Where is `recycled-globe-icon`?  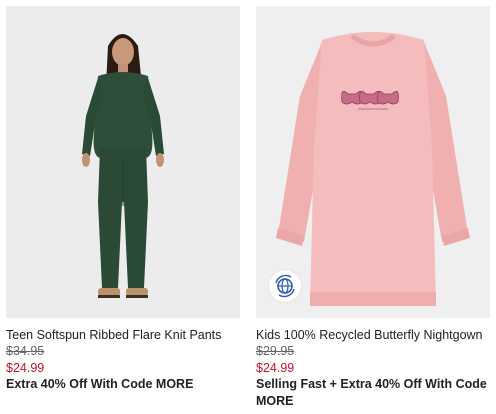
recycled-globe-icon is located at coordinates (285, 286).